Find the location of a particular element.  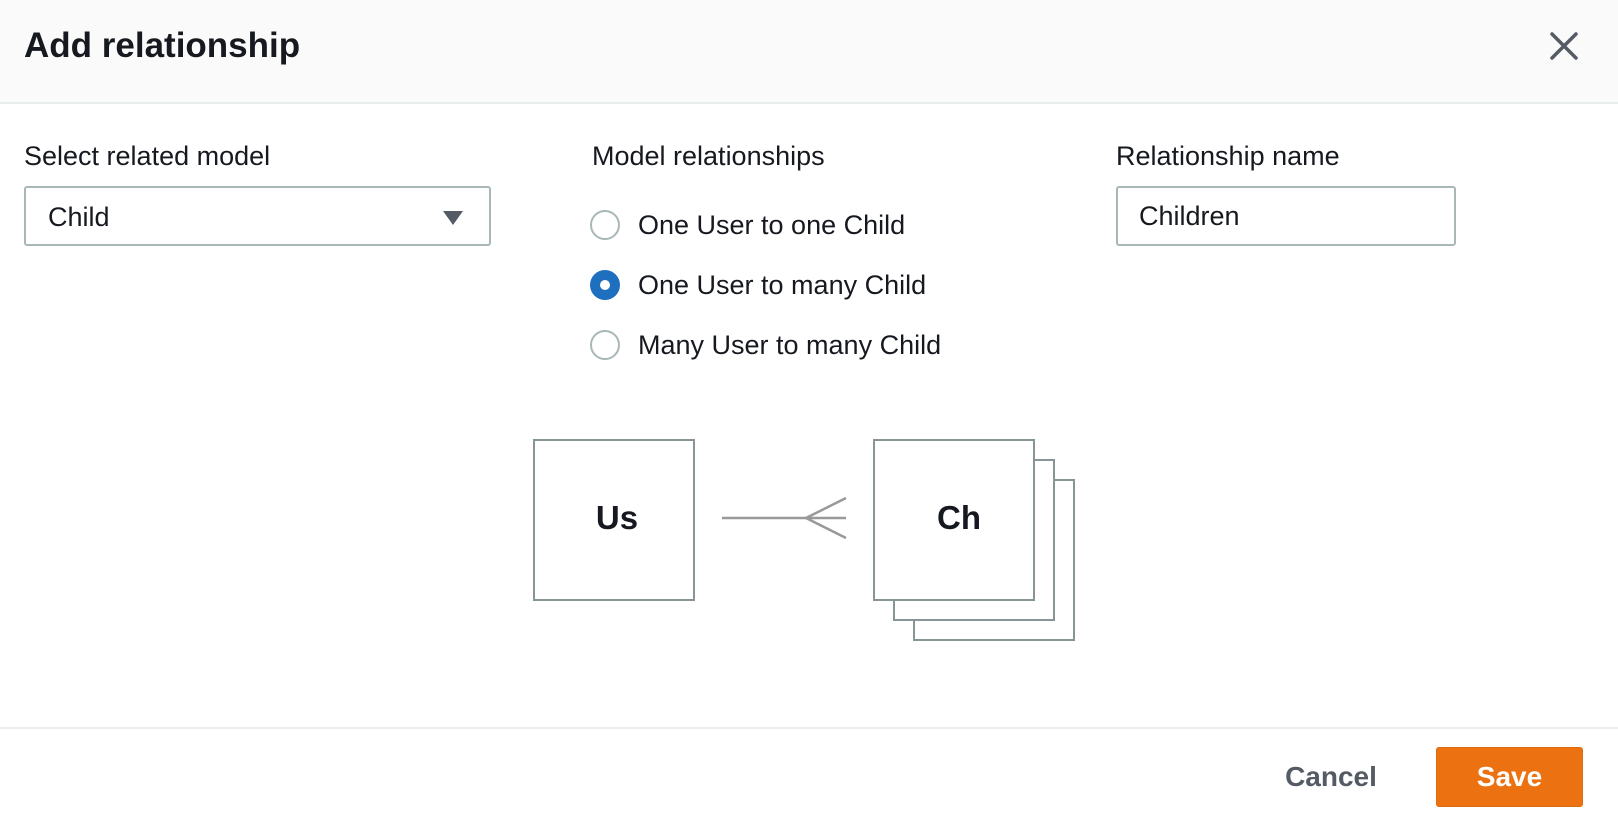

relationship-name-input is located at coordinates (1286, 216).